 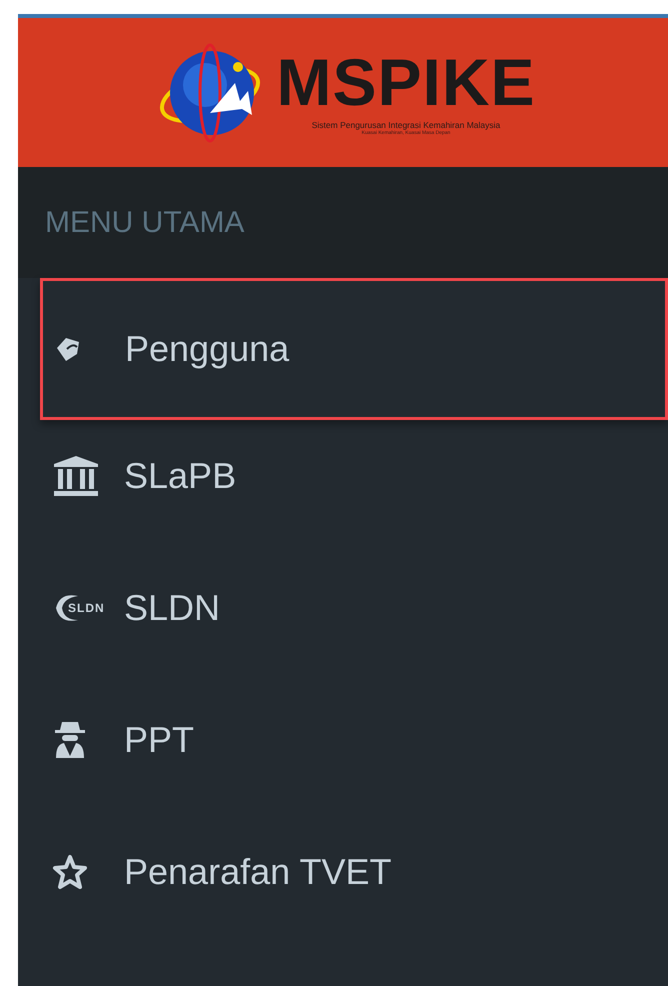 What do you see at coordinates (406, 82) in the screenshot?
I see `logo-wordmark: MSPIKE` at bounding box center [406, 82].